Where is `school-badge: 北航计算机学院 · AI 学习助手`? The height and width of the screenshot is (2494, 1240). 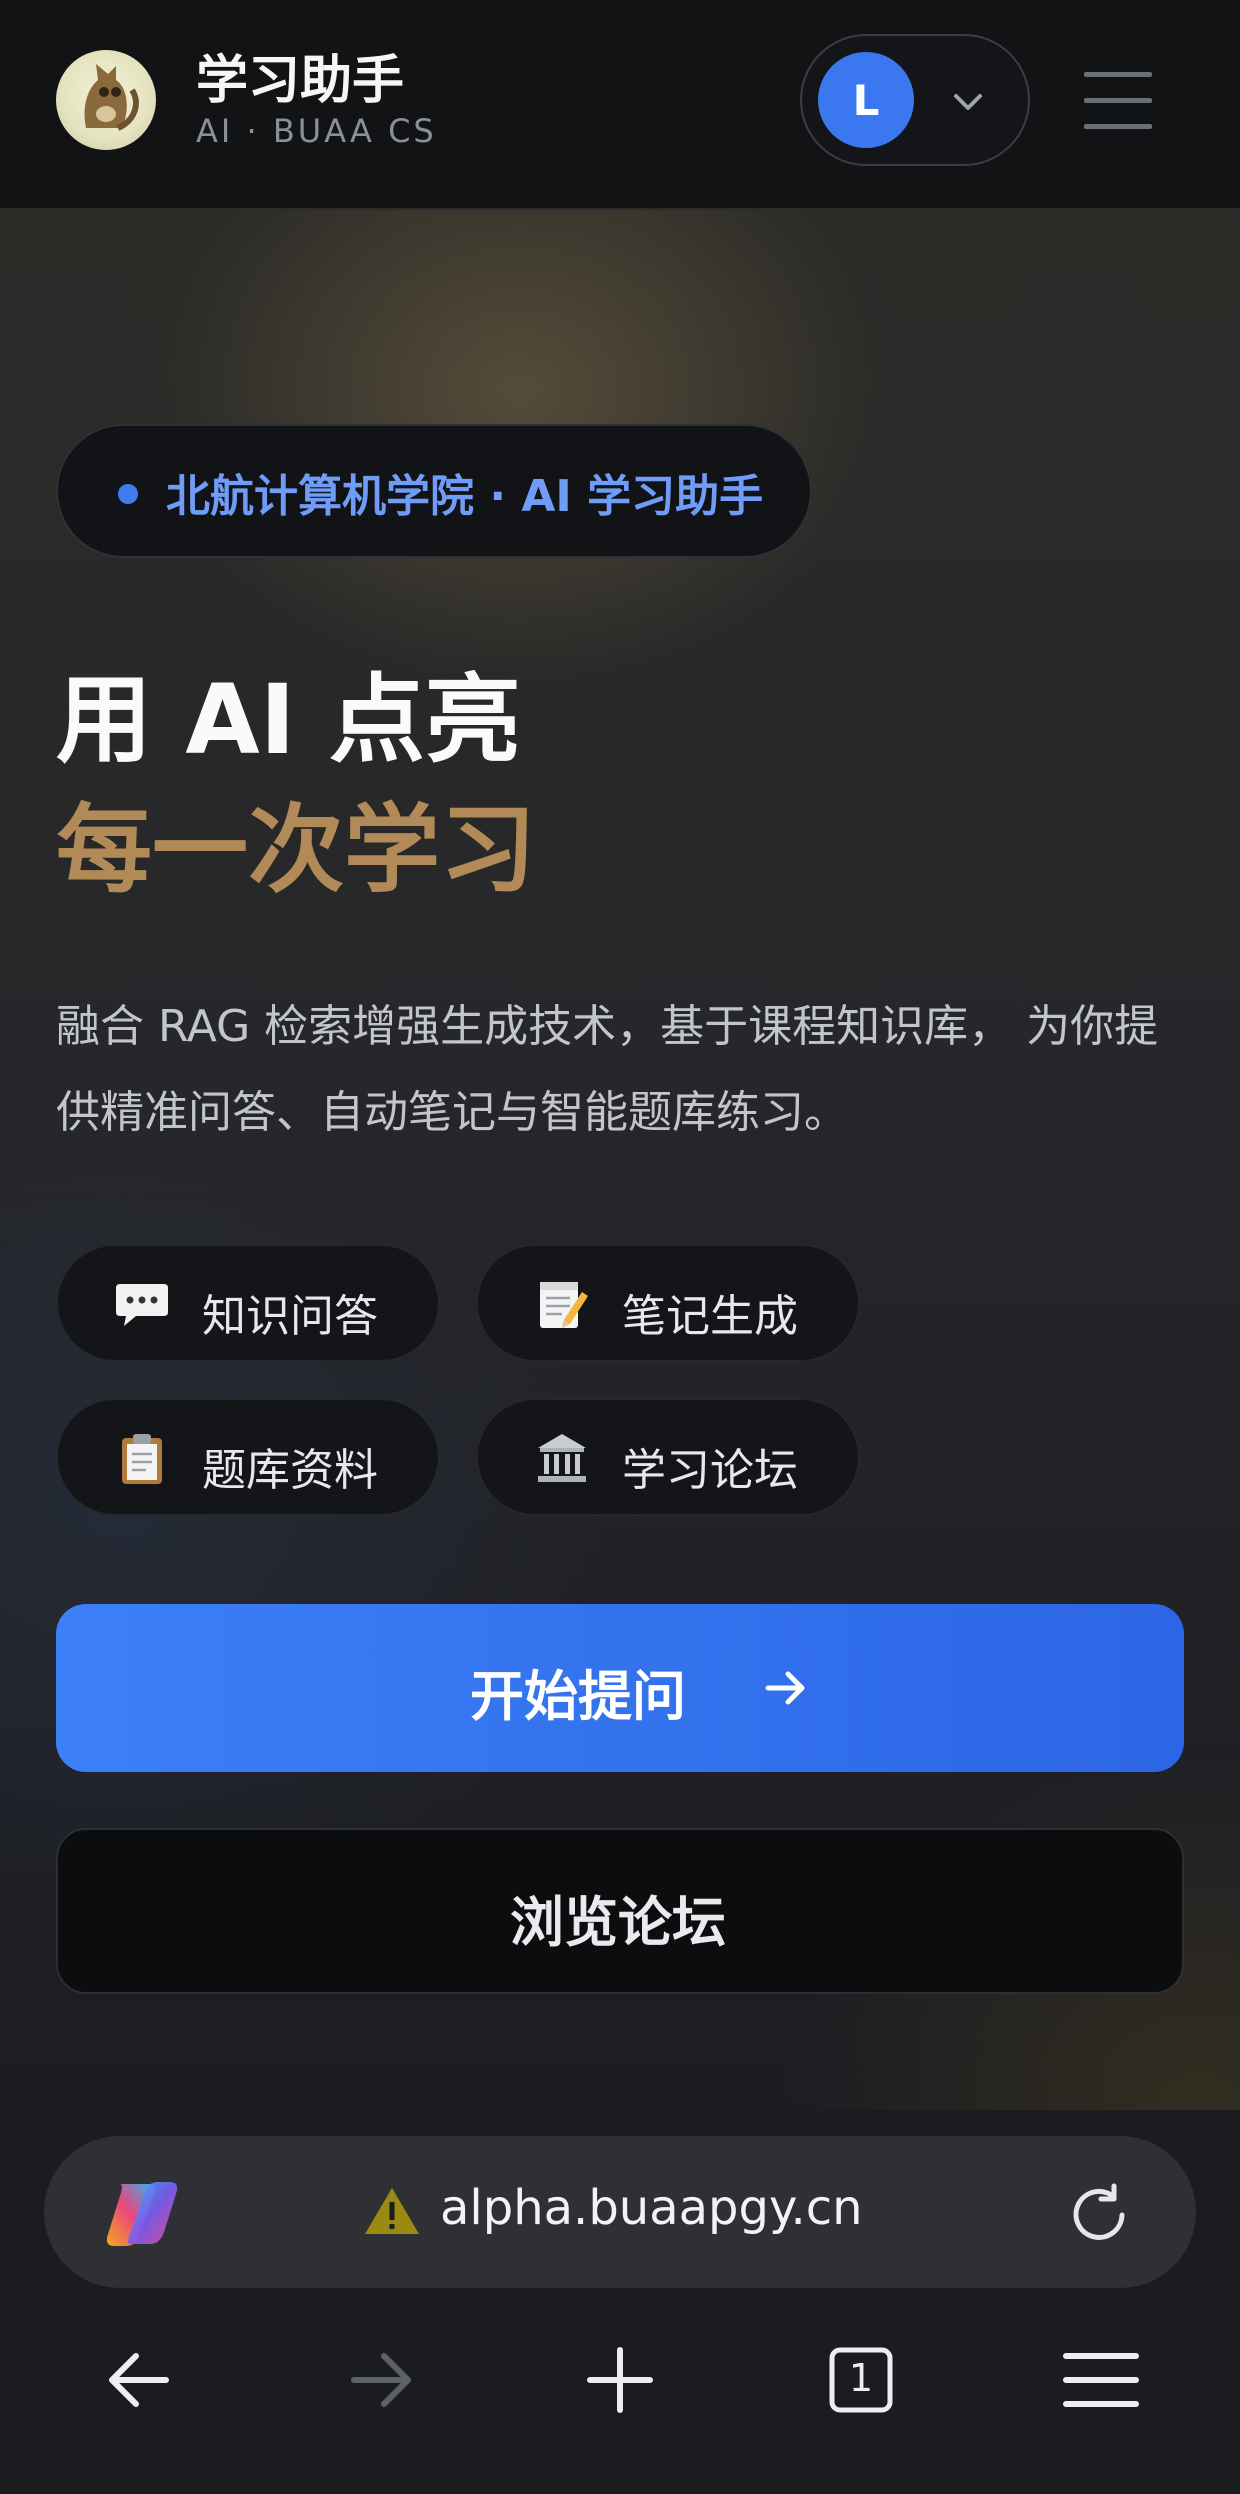 school-badge: 北航计算机学院 · AI 学习助手 is located at coordinates (434, 491).